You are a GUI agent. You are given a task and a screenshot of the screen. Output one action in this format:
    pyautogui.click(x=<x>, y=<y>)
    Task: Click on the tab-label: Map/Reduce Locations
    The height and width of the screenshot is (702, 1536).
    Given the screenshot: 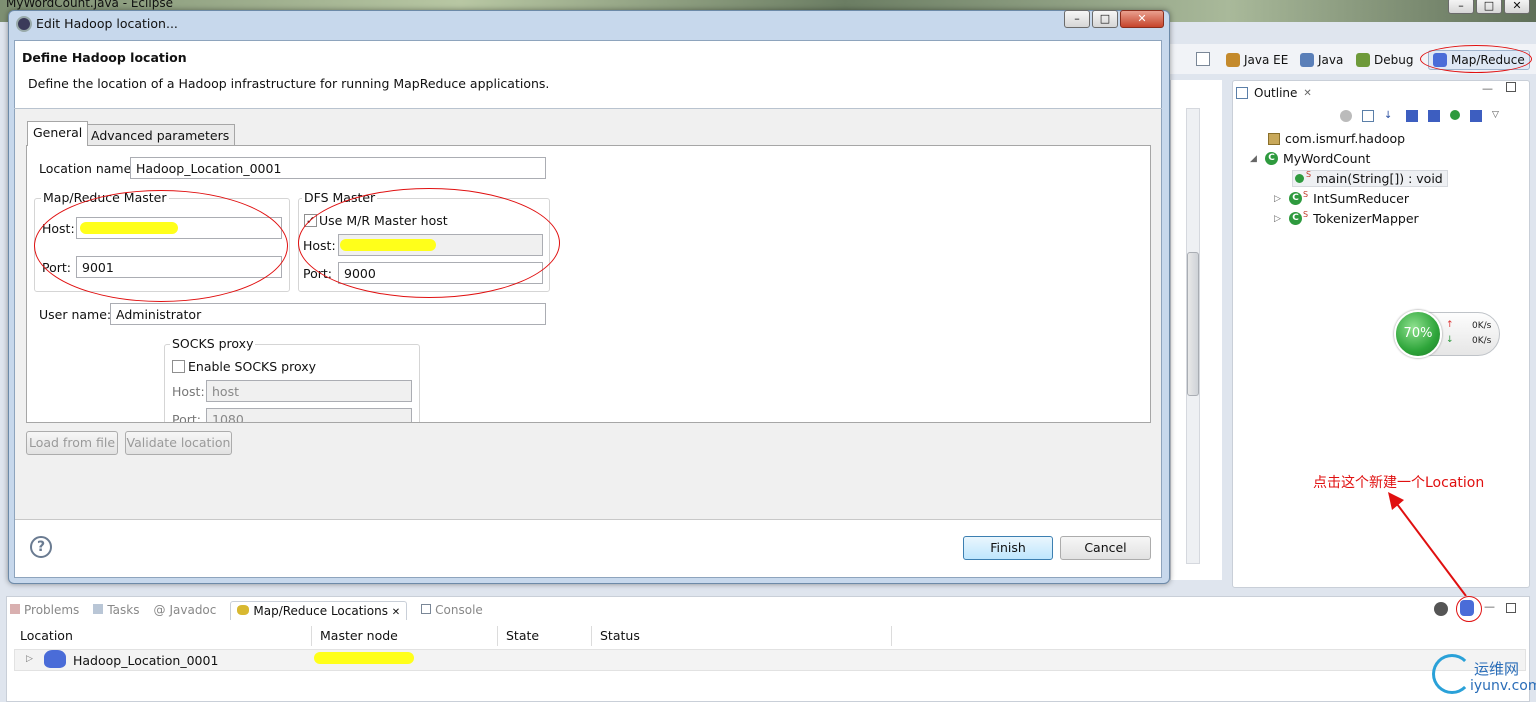 What is the action you would take?
    pyautogui.click(x=320, y=610)
    